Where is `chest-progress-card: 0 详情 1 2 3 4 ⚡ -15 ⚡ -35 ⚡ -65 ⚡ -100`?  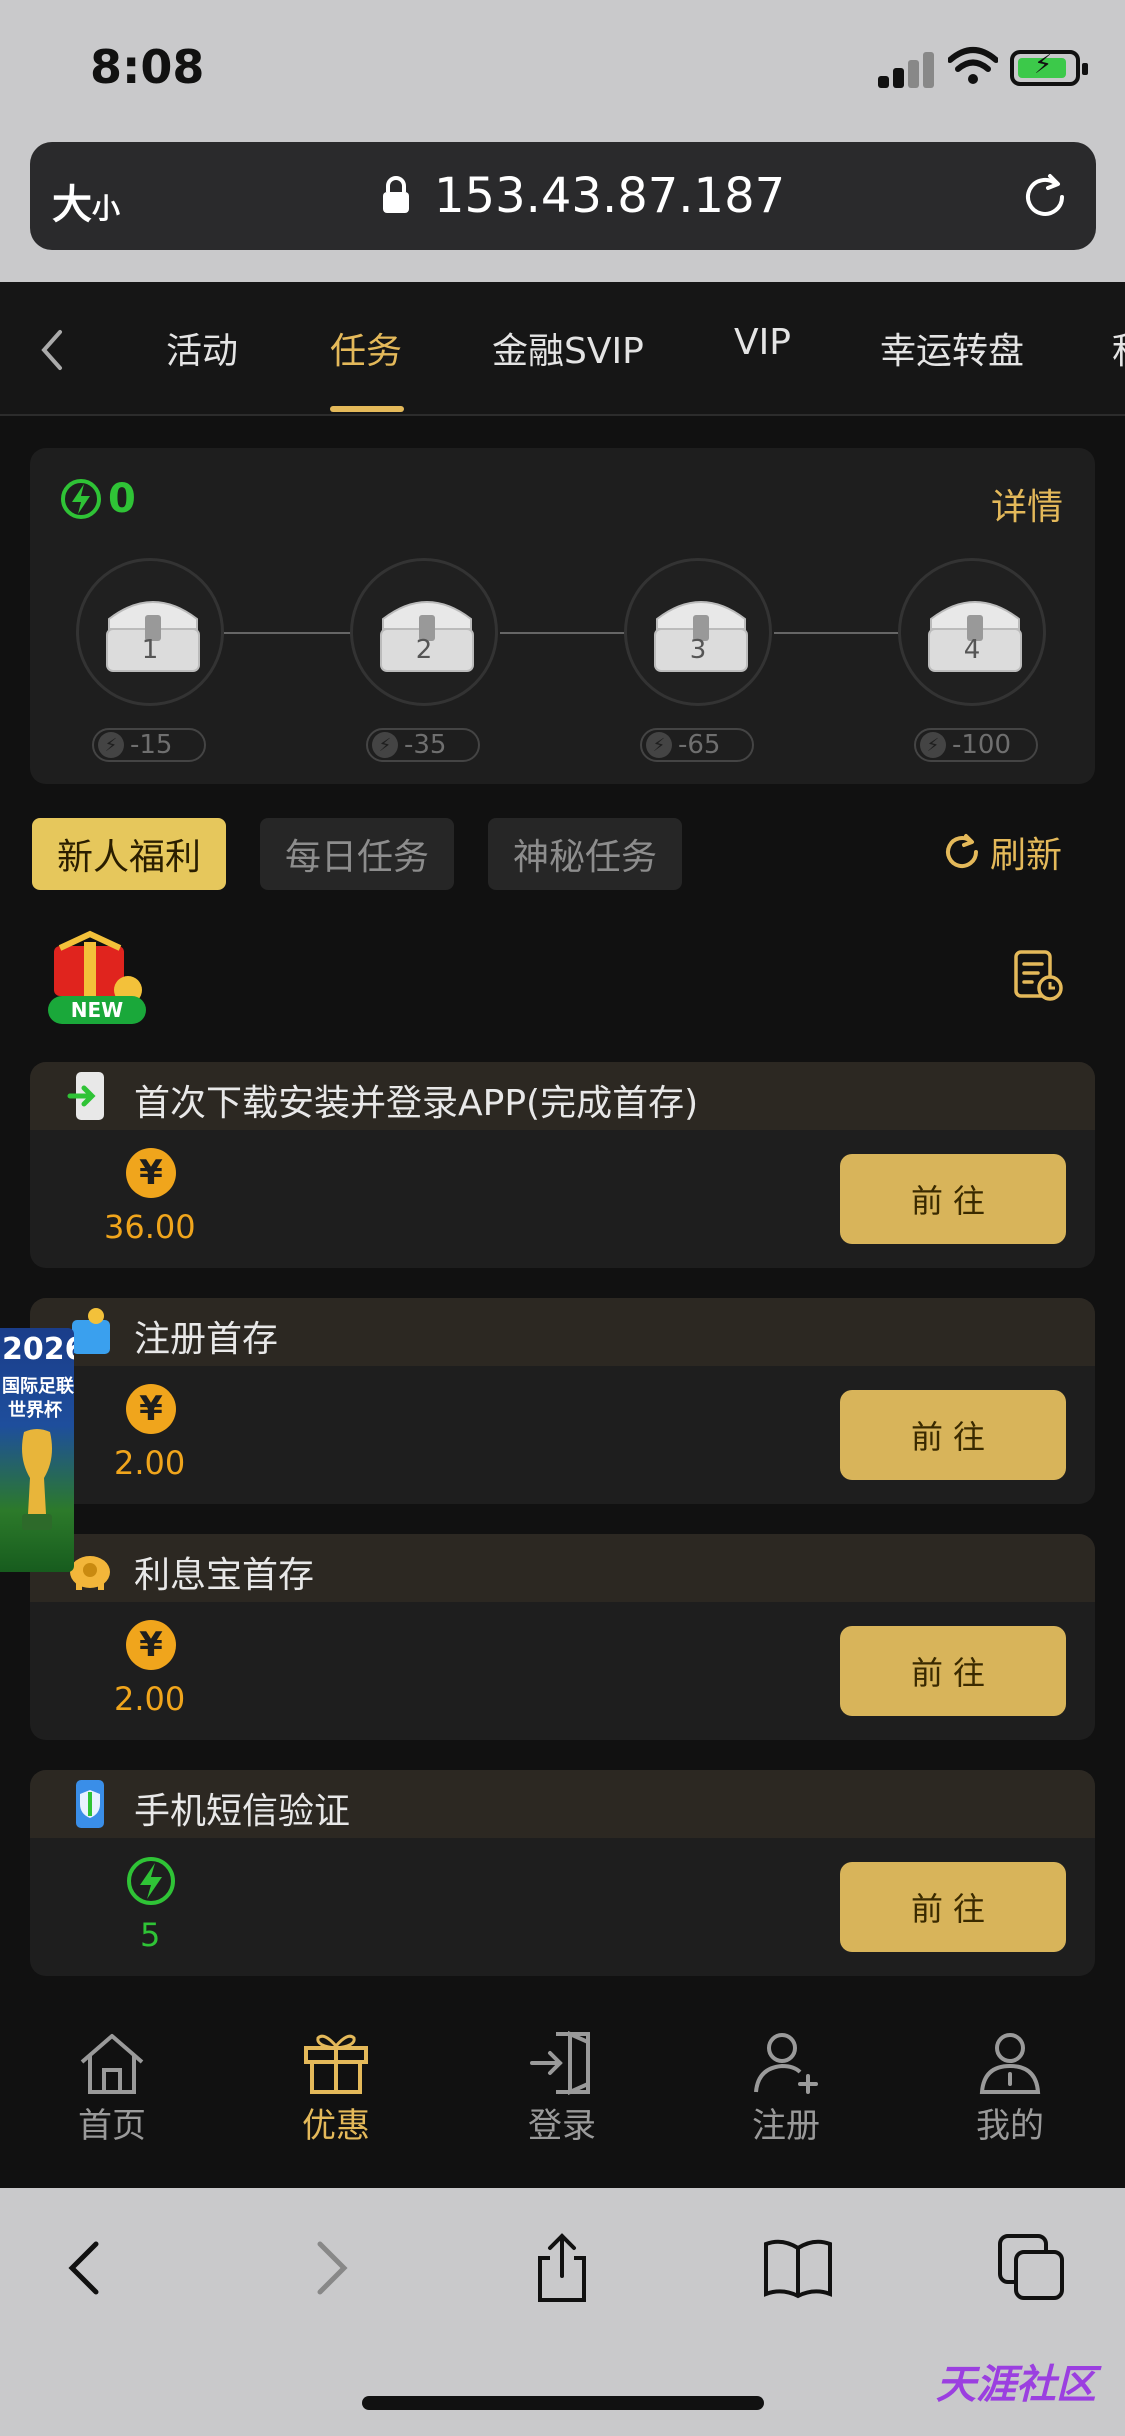 chest-progress-card: 0 详情 1 2 3 4 ⚡ -15 ⚡ -35 ⚡ -65 ⚡ -100 is located at coordinates (562, 616).